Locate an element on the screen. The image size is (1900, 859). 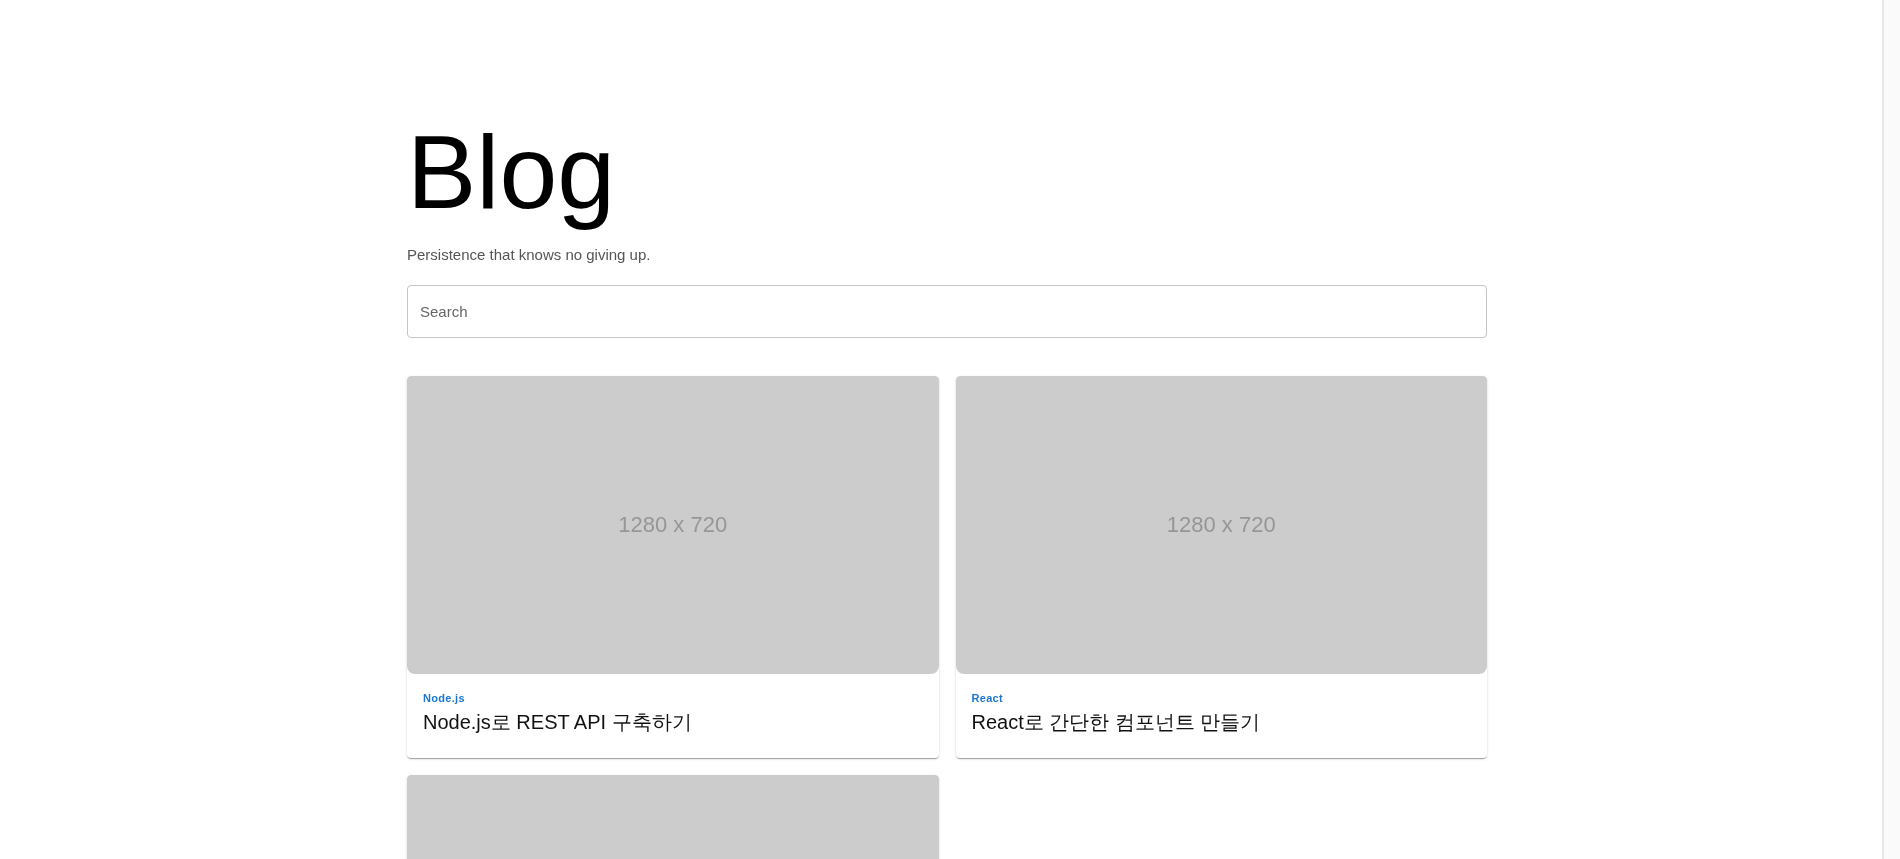
search-field: Search is located at coordinates (947, 312).